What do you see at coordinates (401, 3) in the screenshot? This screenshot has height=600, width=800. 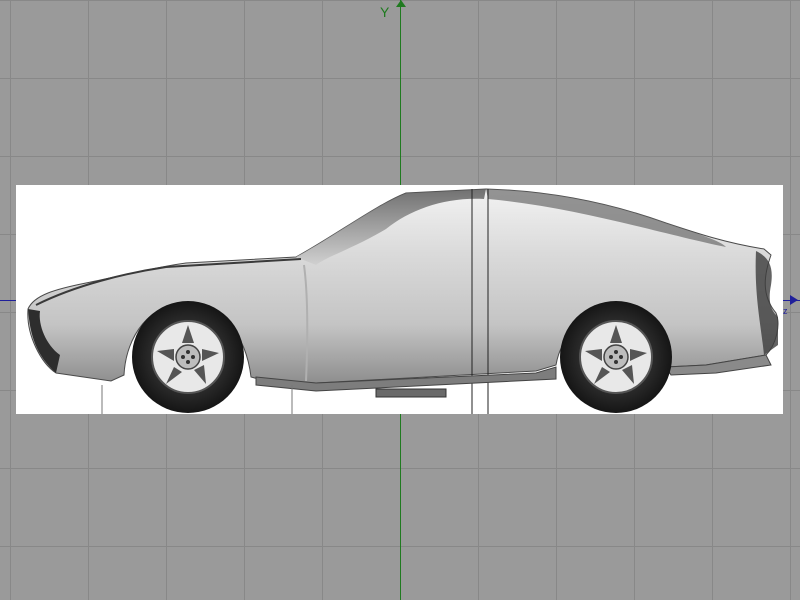 I see `y-axis-arrow-icon` at bounding box center [401, 3].